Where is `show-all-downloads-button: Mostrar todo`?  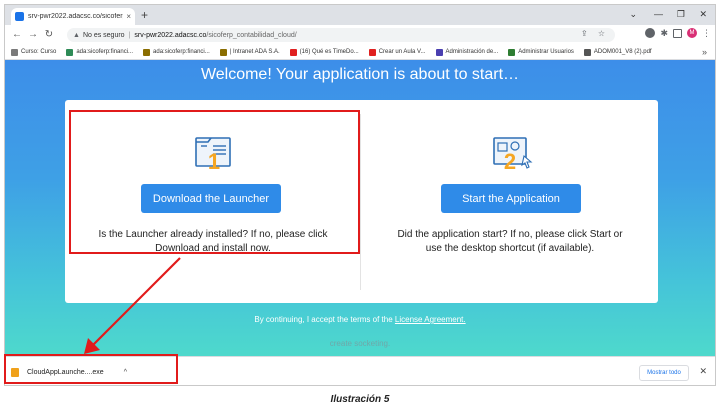 show-all-downloads-button: Mostrar todo is located at coordinates (664, 373).